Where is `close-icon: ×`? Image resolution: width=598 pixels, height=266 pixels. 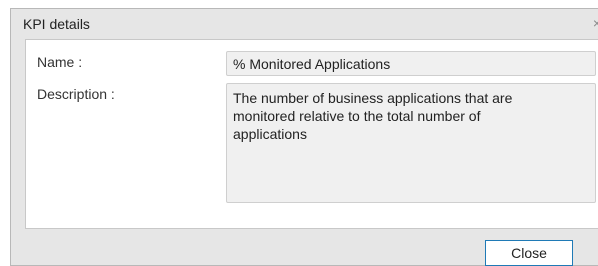 close-icon: × is located at coordinates (595, 23).